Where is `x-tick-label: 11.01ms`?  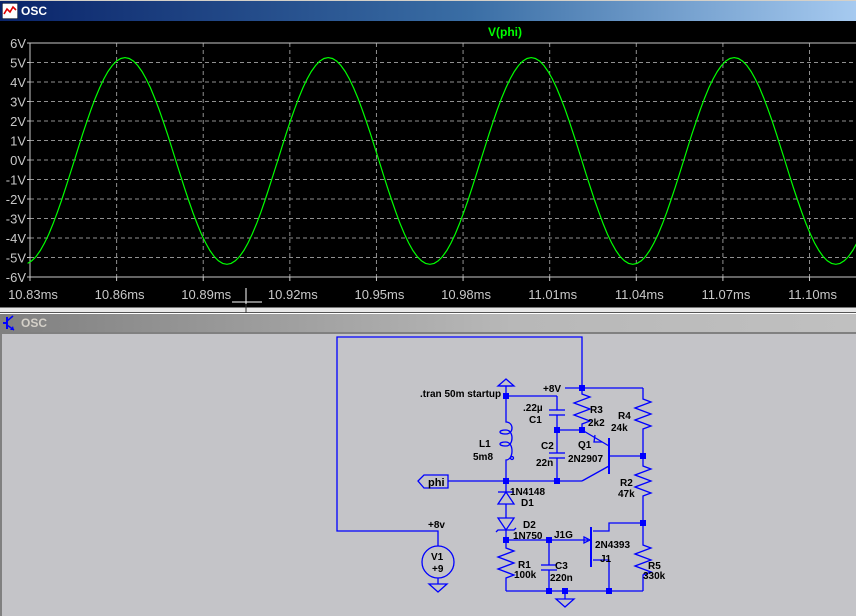
x-tick-label: 11.01ms is located at coordinates (552, 294).